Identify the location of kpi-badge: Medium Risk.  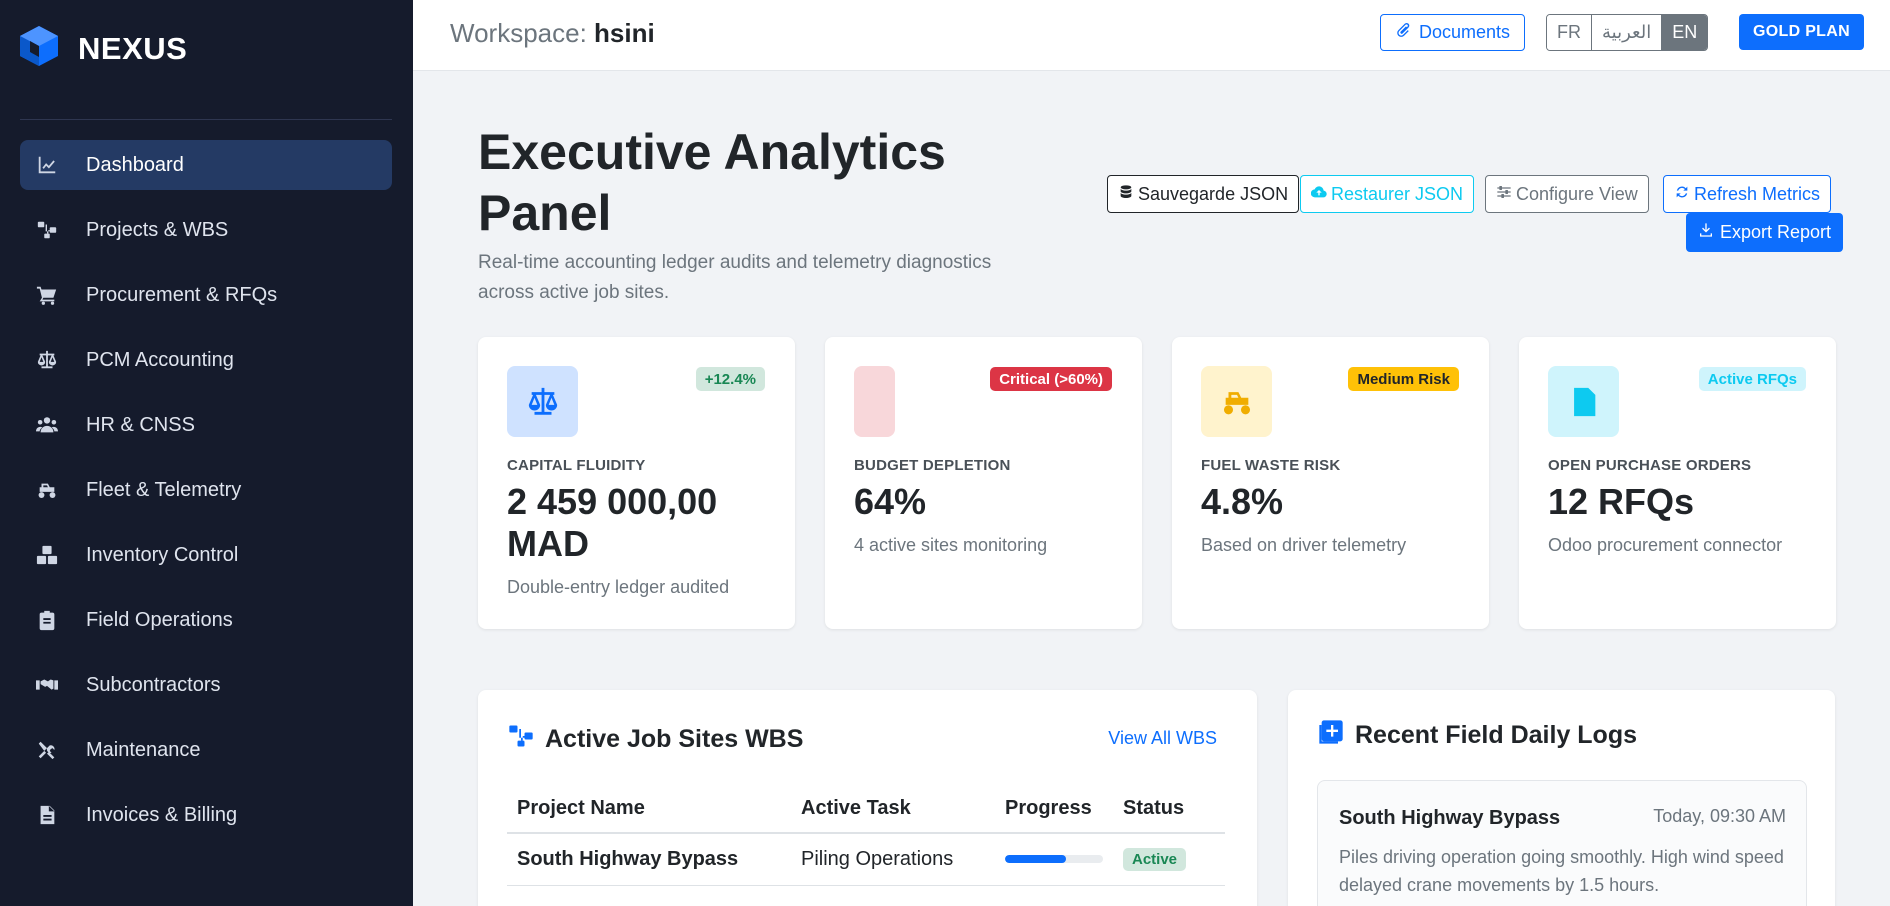
(1403, 379).